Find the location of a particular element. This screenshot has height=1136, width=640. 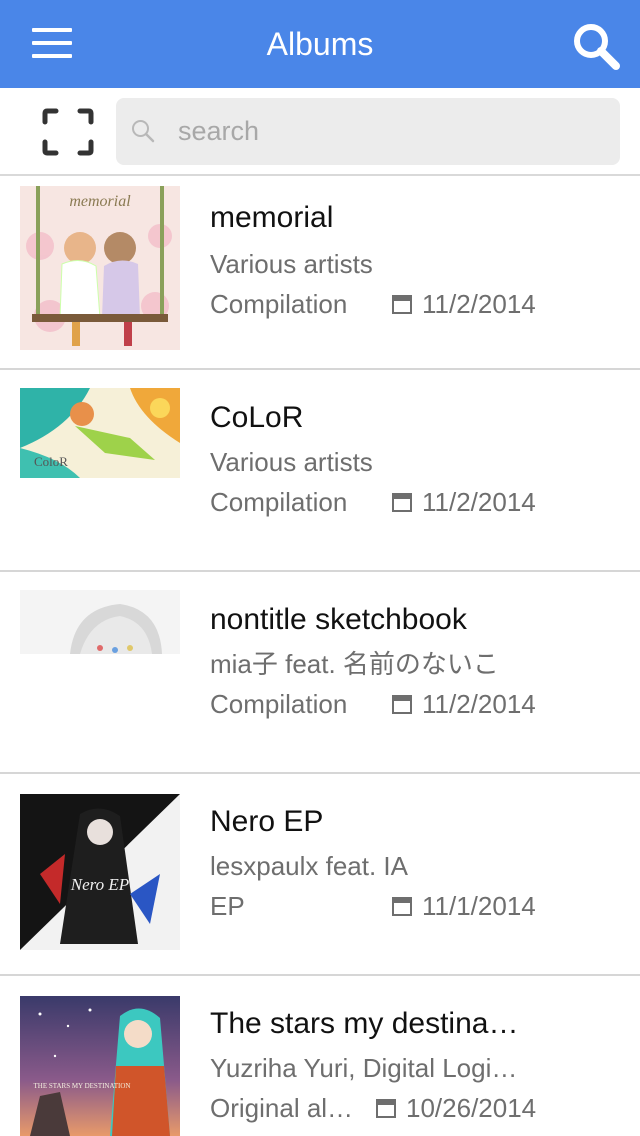

album-cover-the-stars: THE STARS MY DESTINATION is located at coordinates (100, 1066).